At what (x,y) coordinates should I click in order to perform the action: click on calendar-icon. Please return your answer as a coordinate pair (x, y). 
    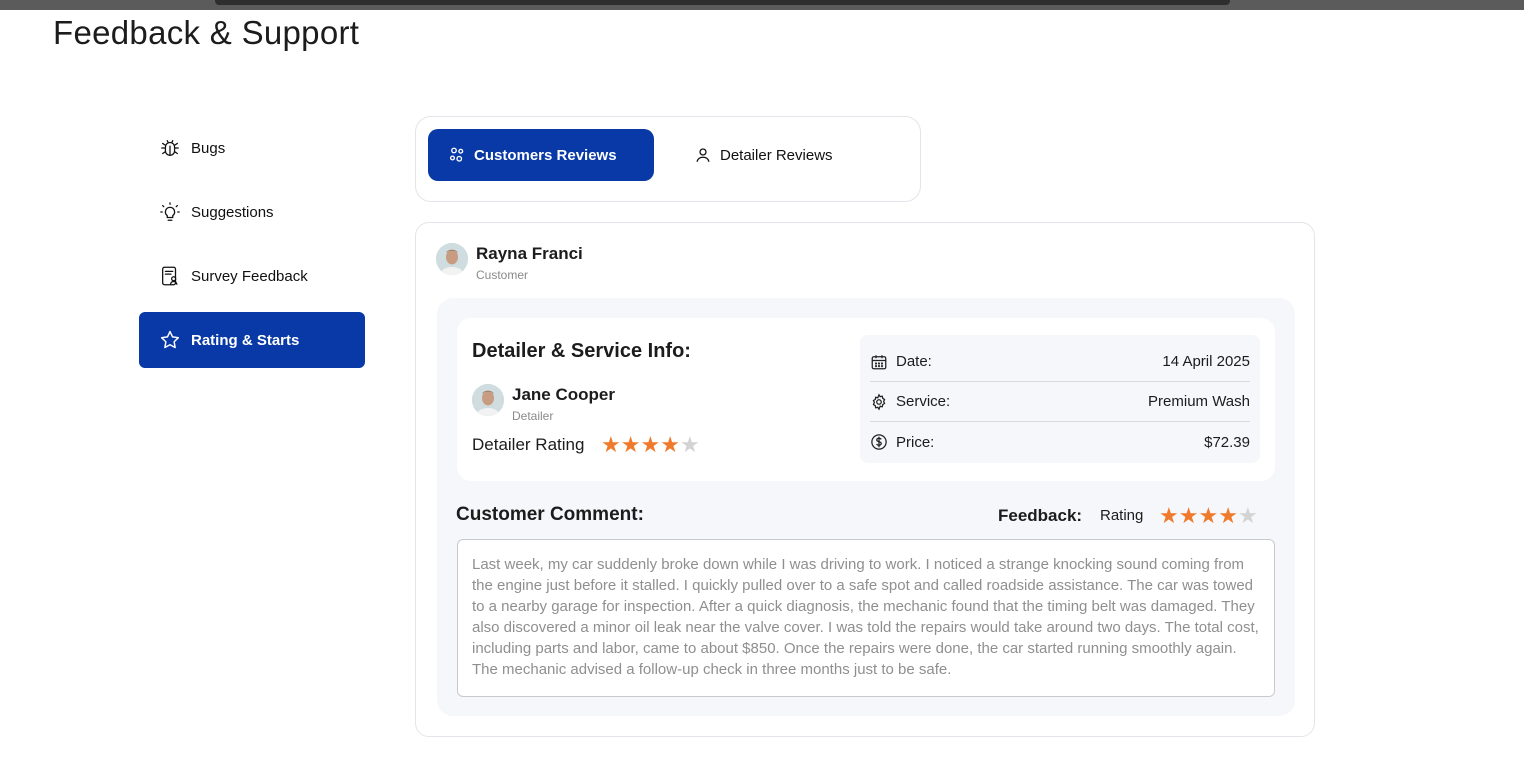
    Looking at the image, I should click on (879, 362).